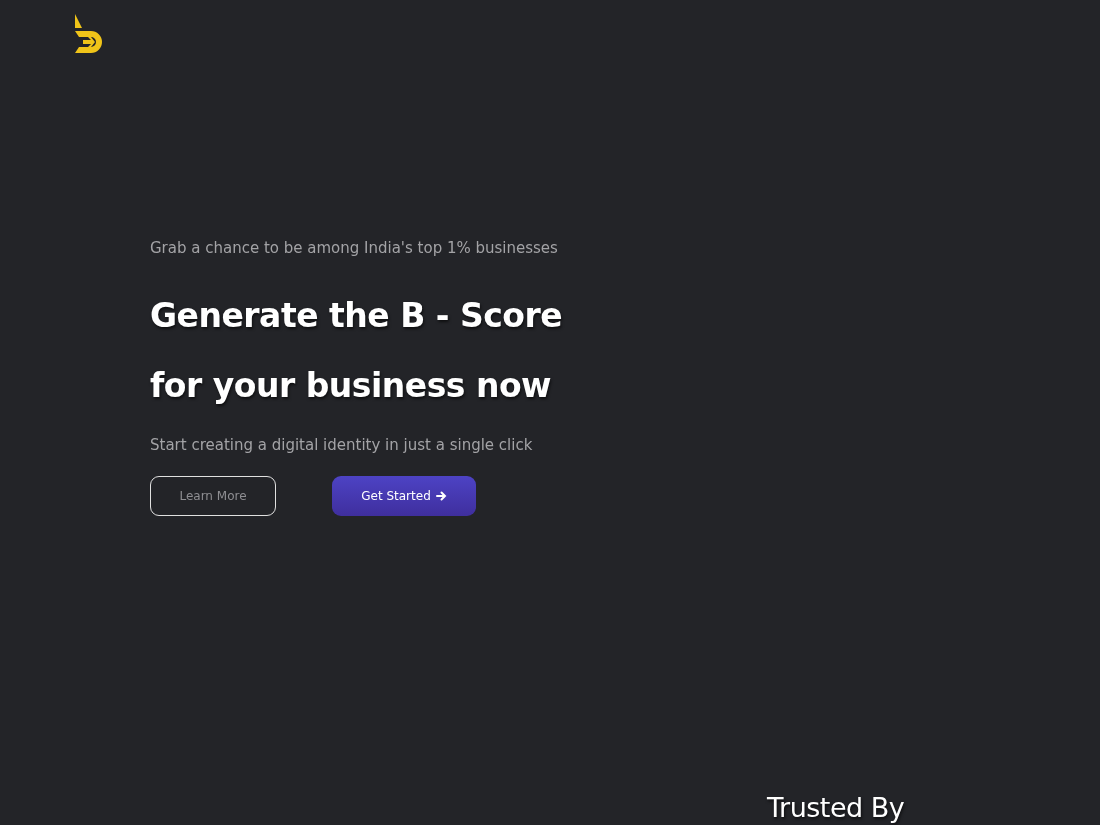 This screenshot has height=825, width=1100. Describe the element at coordinates (351, 386) in the screenshot. I see `headline: for your business now` at that location.